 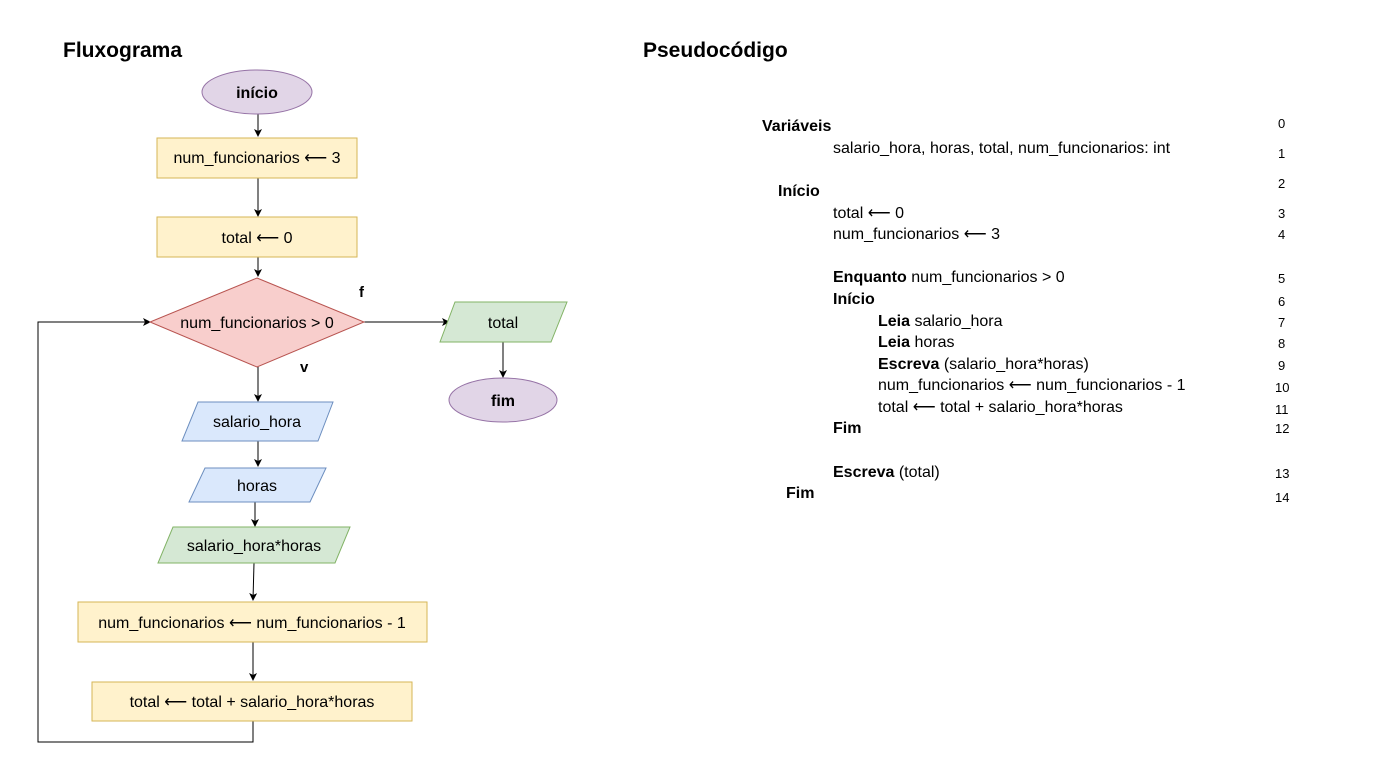 I want to click on code-line-5: Enquanto num_funcionarios > 0, so click(x=949, y=277).